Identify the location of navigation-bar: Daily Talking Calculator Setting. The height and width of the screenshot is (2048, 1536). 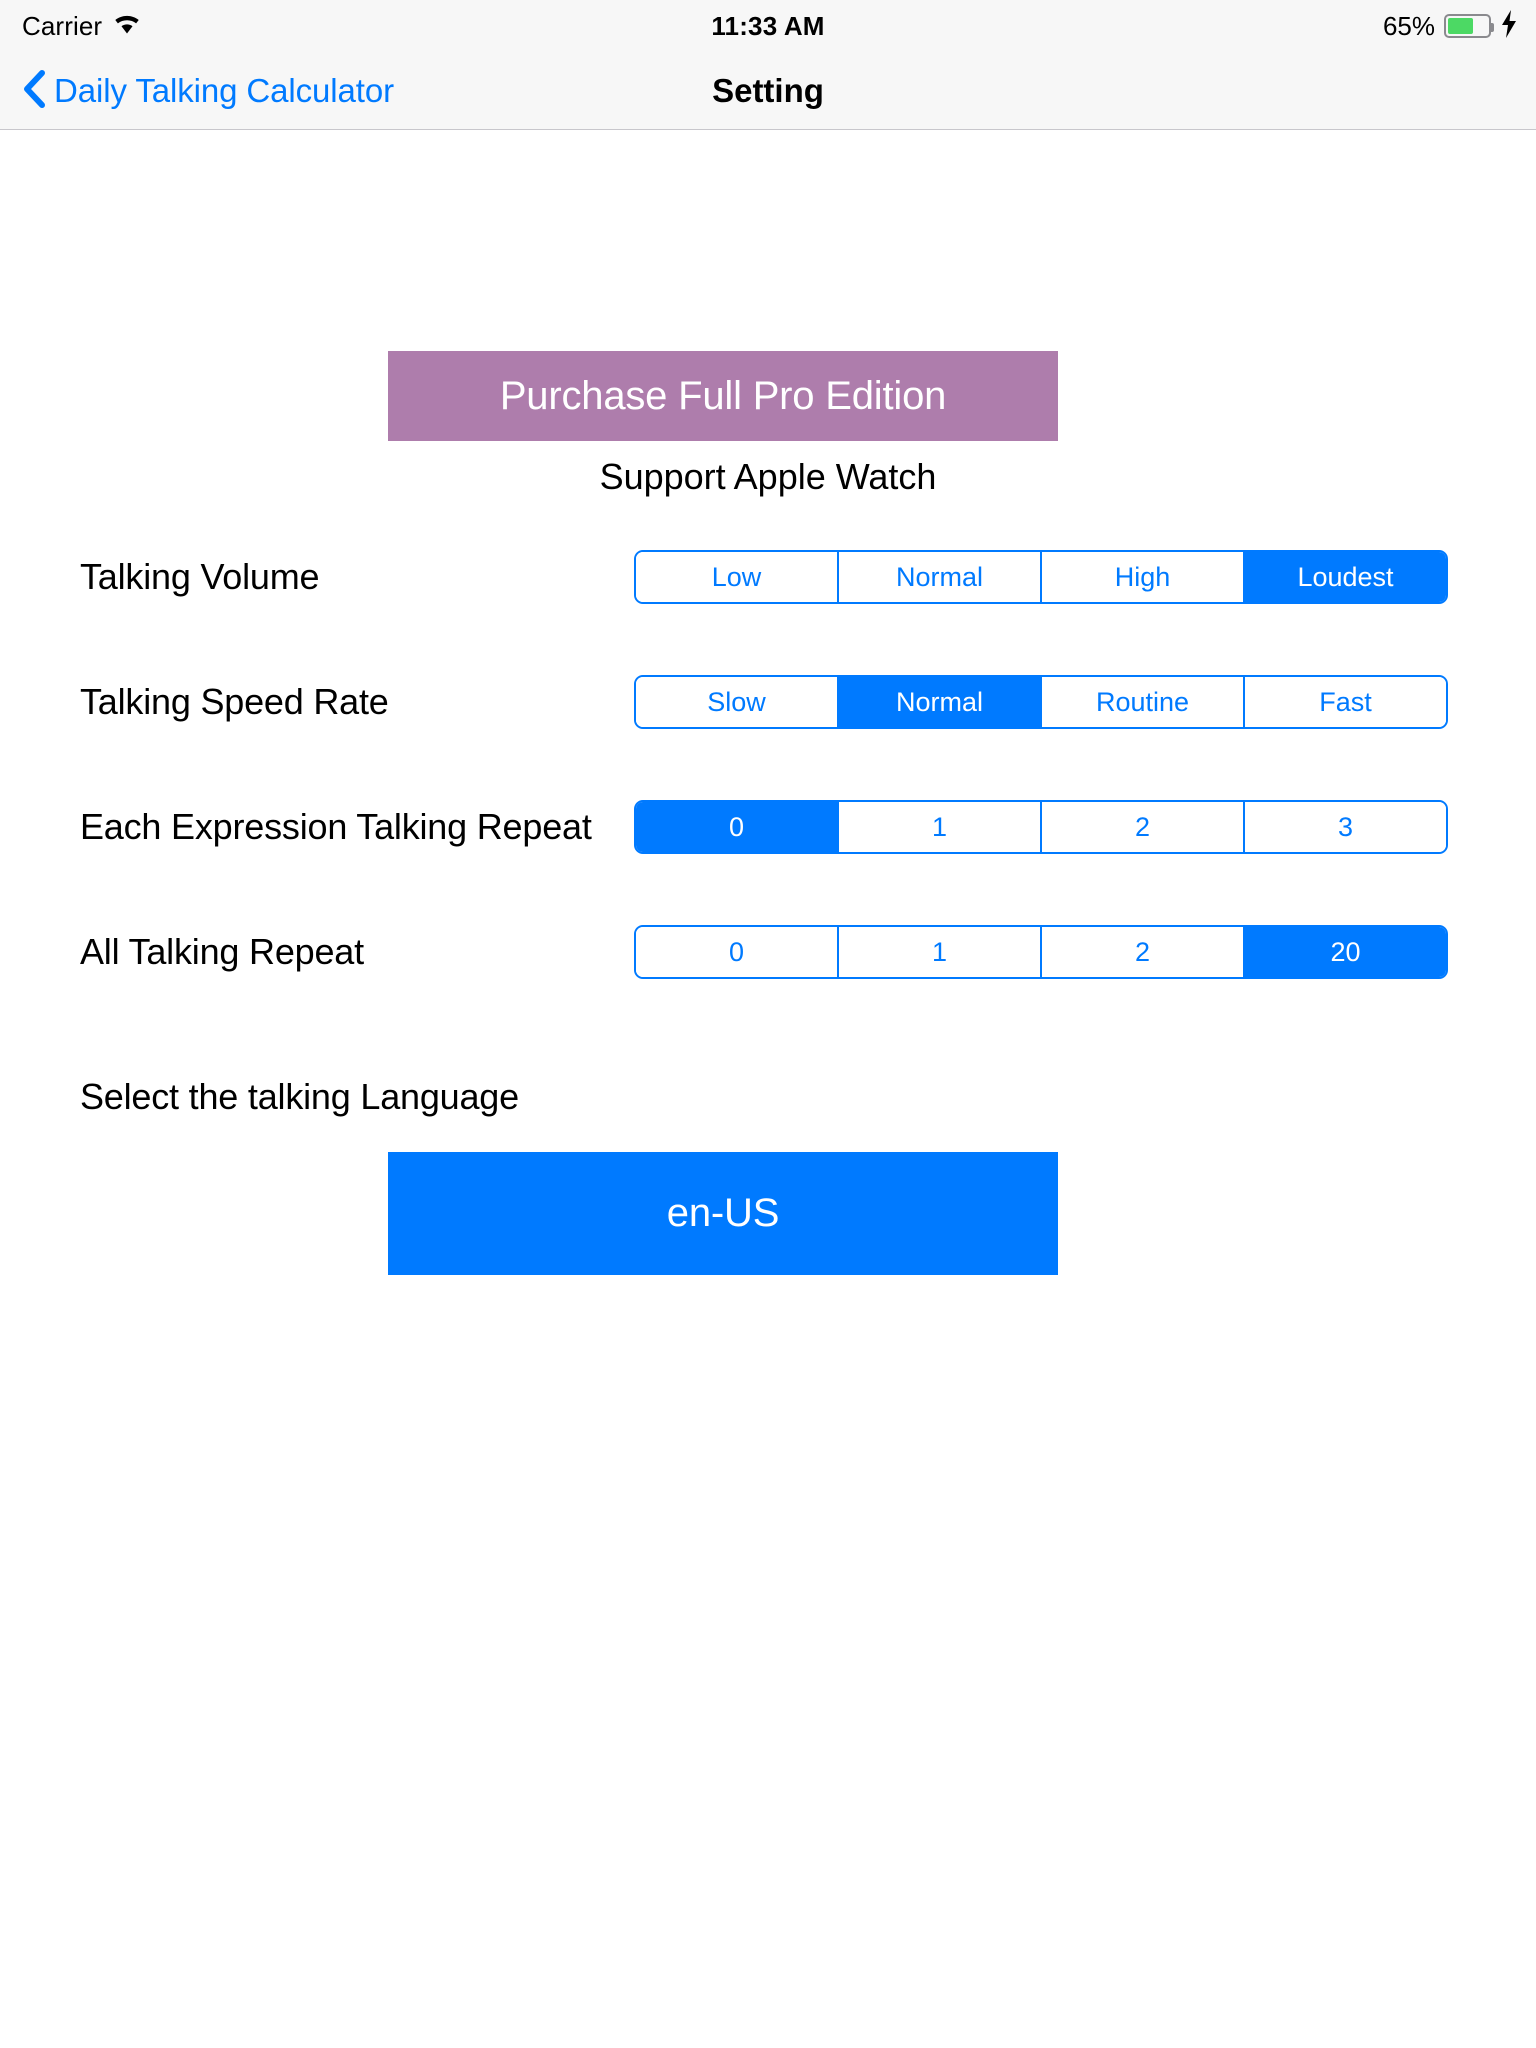
(768, 91).